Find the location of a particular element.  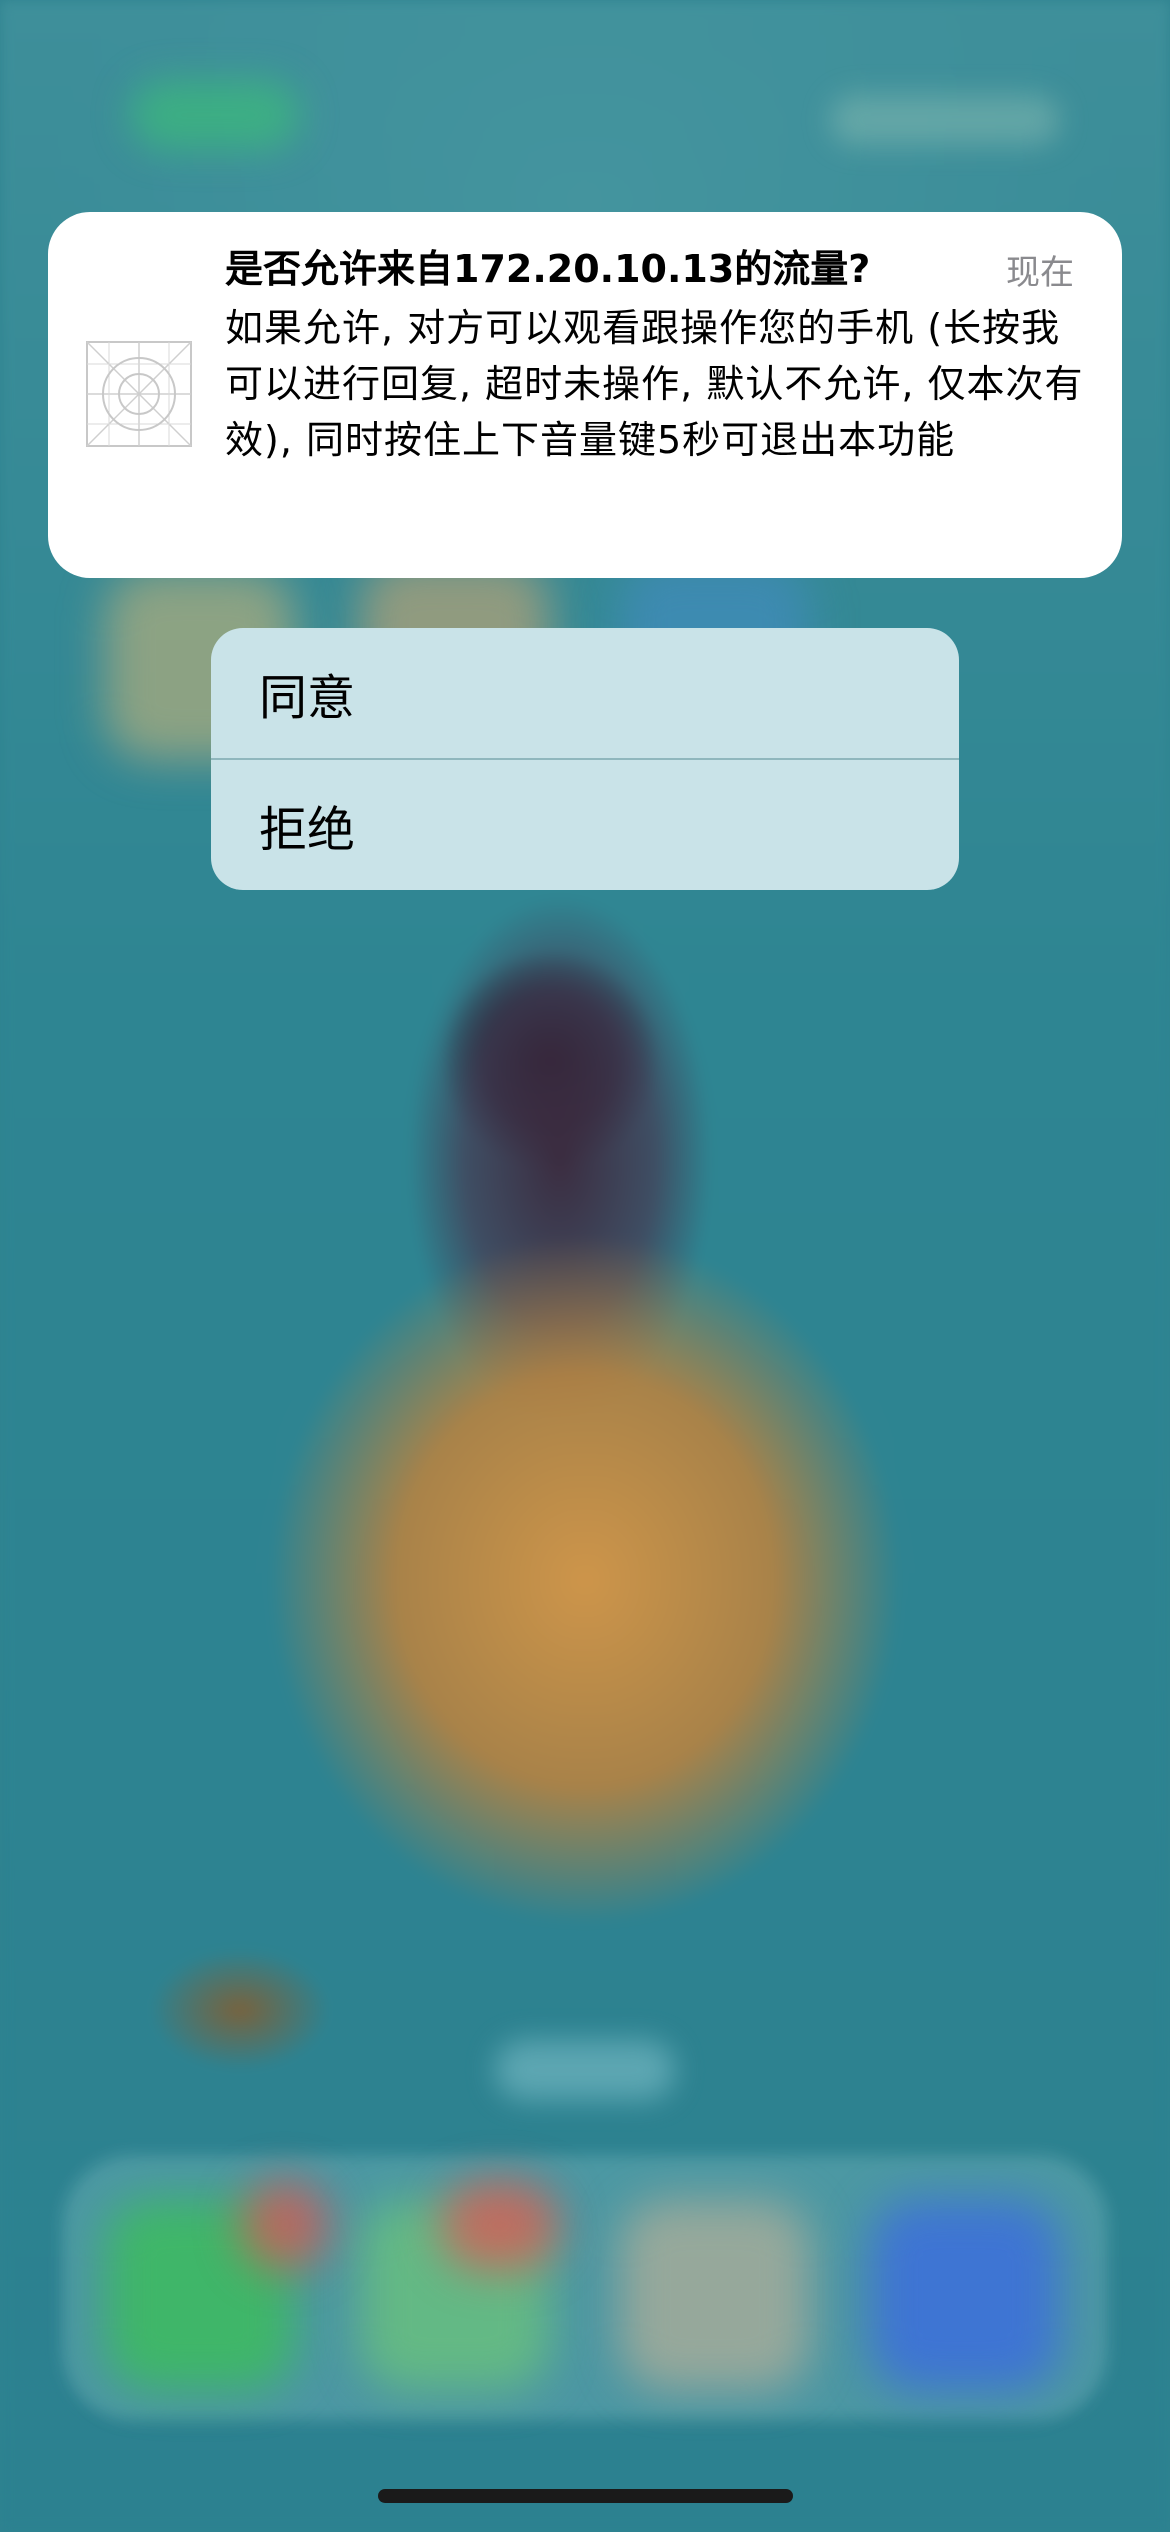

app-placeholder-icon is located at coordinates (139, 394).